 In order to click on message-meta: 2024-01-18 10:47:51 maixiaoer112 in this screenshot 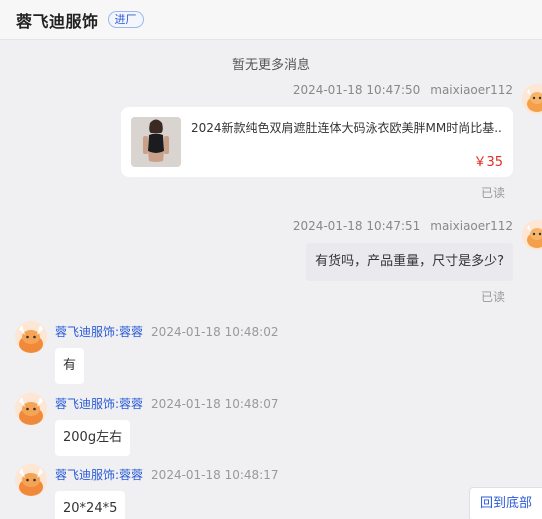, I will do `click(403, 226)`.